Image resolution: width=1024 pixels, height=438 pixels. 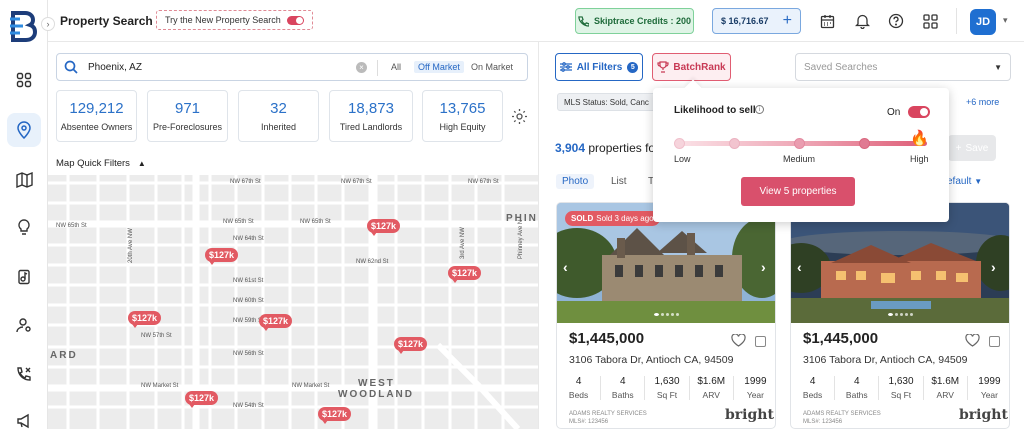 What do you see at coordinates (71, 68) in the screenshot?
I see `search-icon` at bounding box center [71, 68].